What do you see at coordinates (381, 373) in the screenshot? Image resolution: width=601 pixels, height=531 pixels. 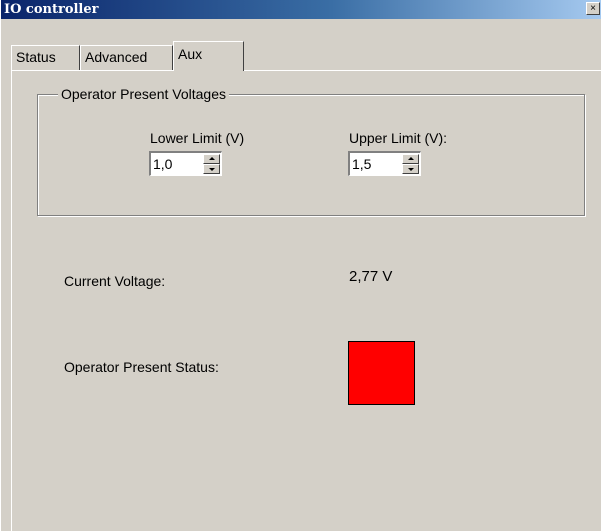 I see `operator-present-status-indicator` at bounding box center [381, 373].